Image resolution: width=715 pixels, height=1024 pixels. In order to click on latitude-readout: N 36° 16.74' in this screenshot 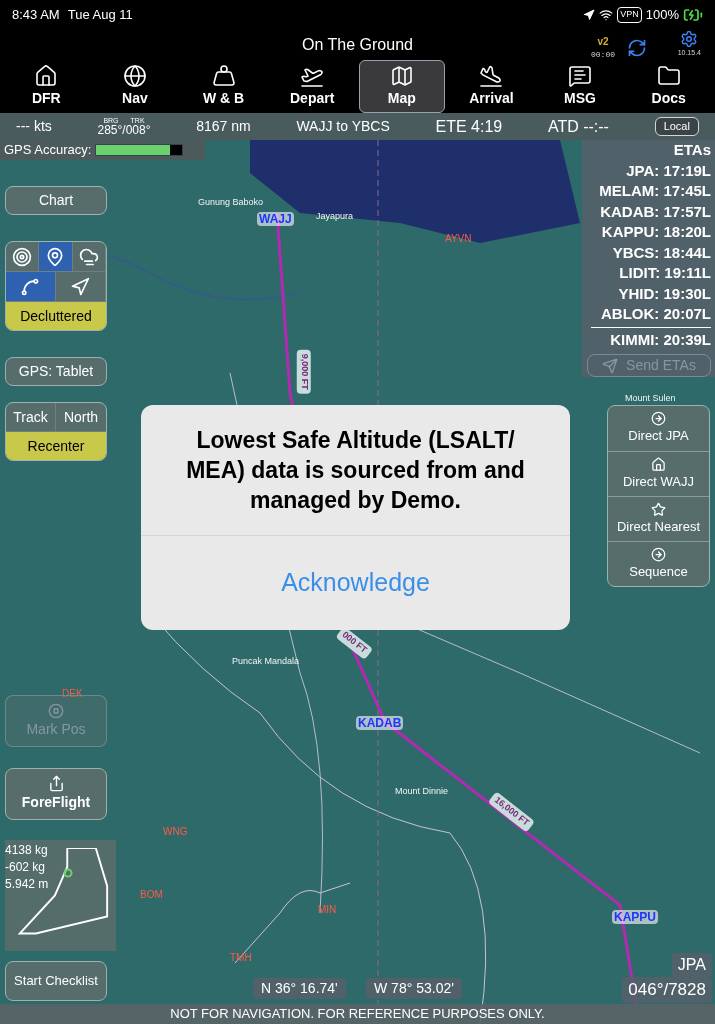, I will do `click(299, 988)`.